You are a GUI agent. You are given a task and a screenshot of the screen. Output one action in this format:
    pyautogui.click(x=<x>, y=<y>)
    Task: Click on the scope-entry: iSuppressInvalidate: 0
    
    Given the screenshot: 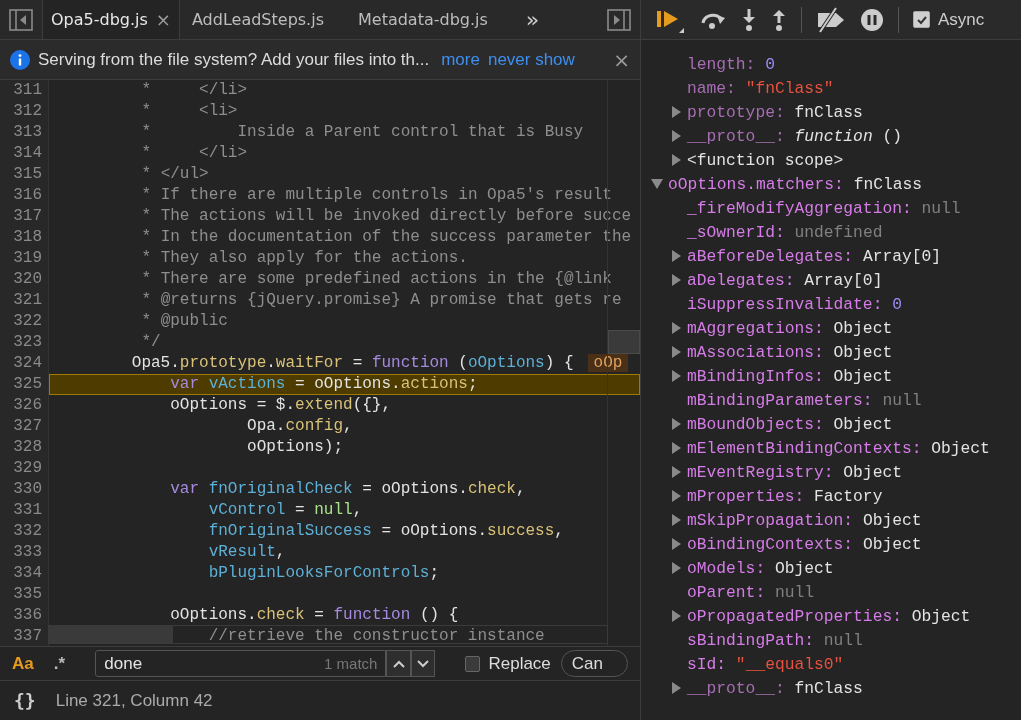 What is the action you would take?
    pyautogui.click(x=794, y=304)
    